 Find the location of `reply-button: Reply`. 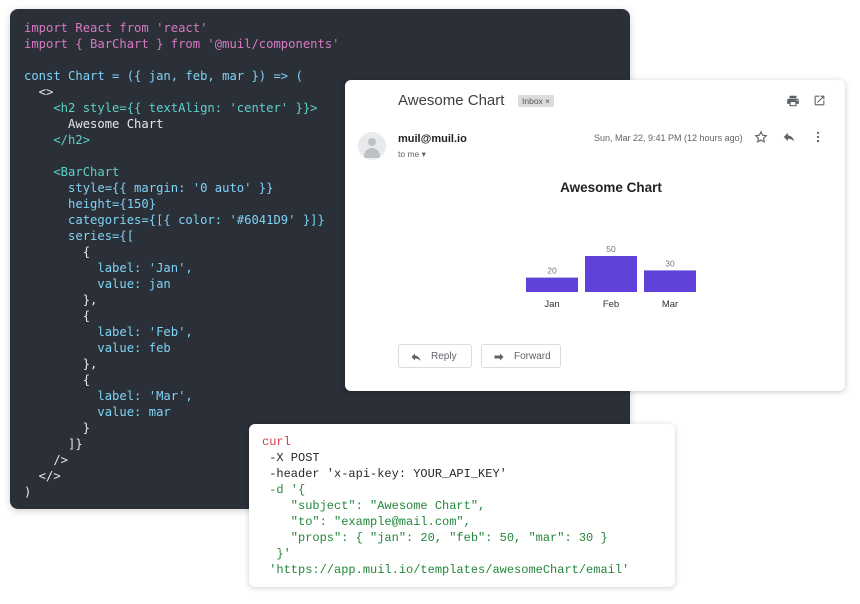

reply-button: Reply is located at coordinates (435, 356).